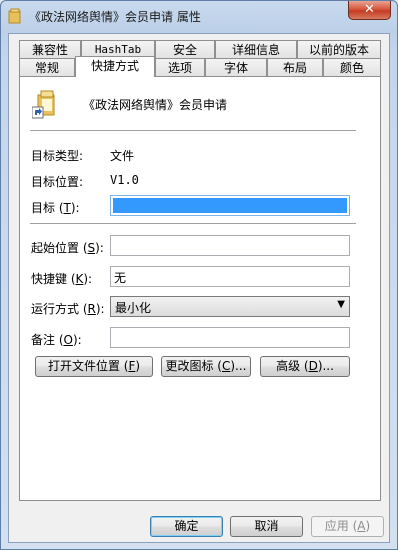  I want to click on target-label: 目标 (T):, so click(55, 208).